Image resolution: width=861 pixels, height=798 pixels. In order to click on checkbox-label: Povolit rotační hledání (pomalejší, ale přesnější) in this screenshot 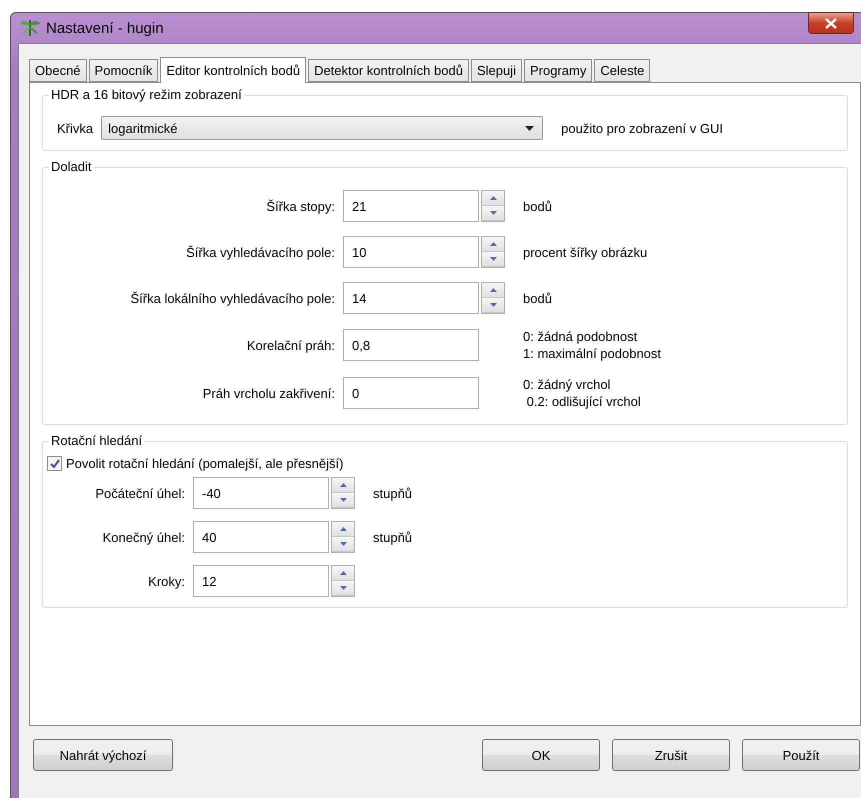, I will do `click(205, 463)`.